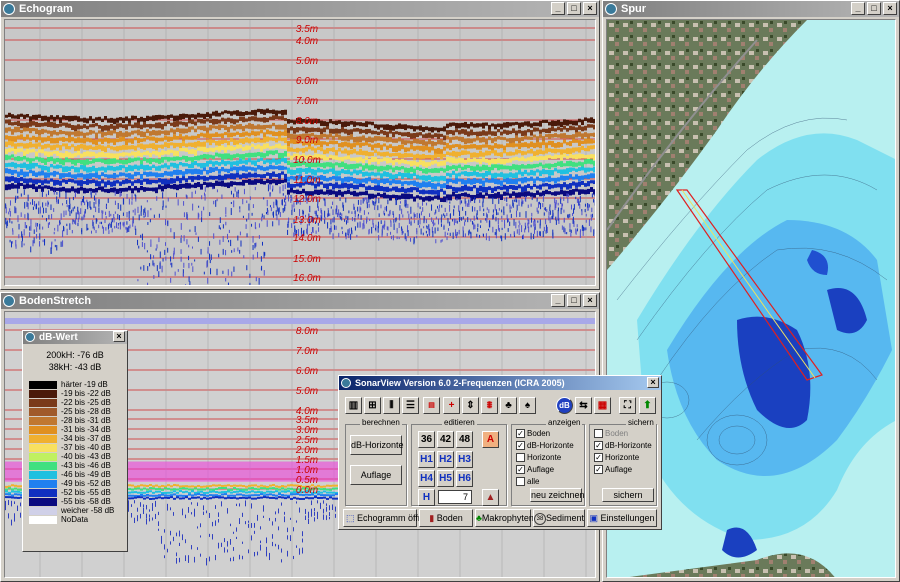 This screenshot has height=582, width=900. Describe the element at coordinates (300, 301) in the screenshot. I see `bodenstretch-titlebar: BodenStretch _ □ ×` at that location.